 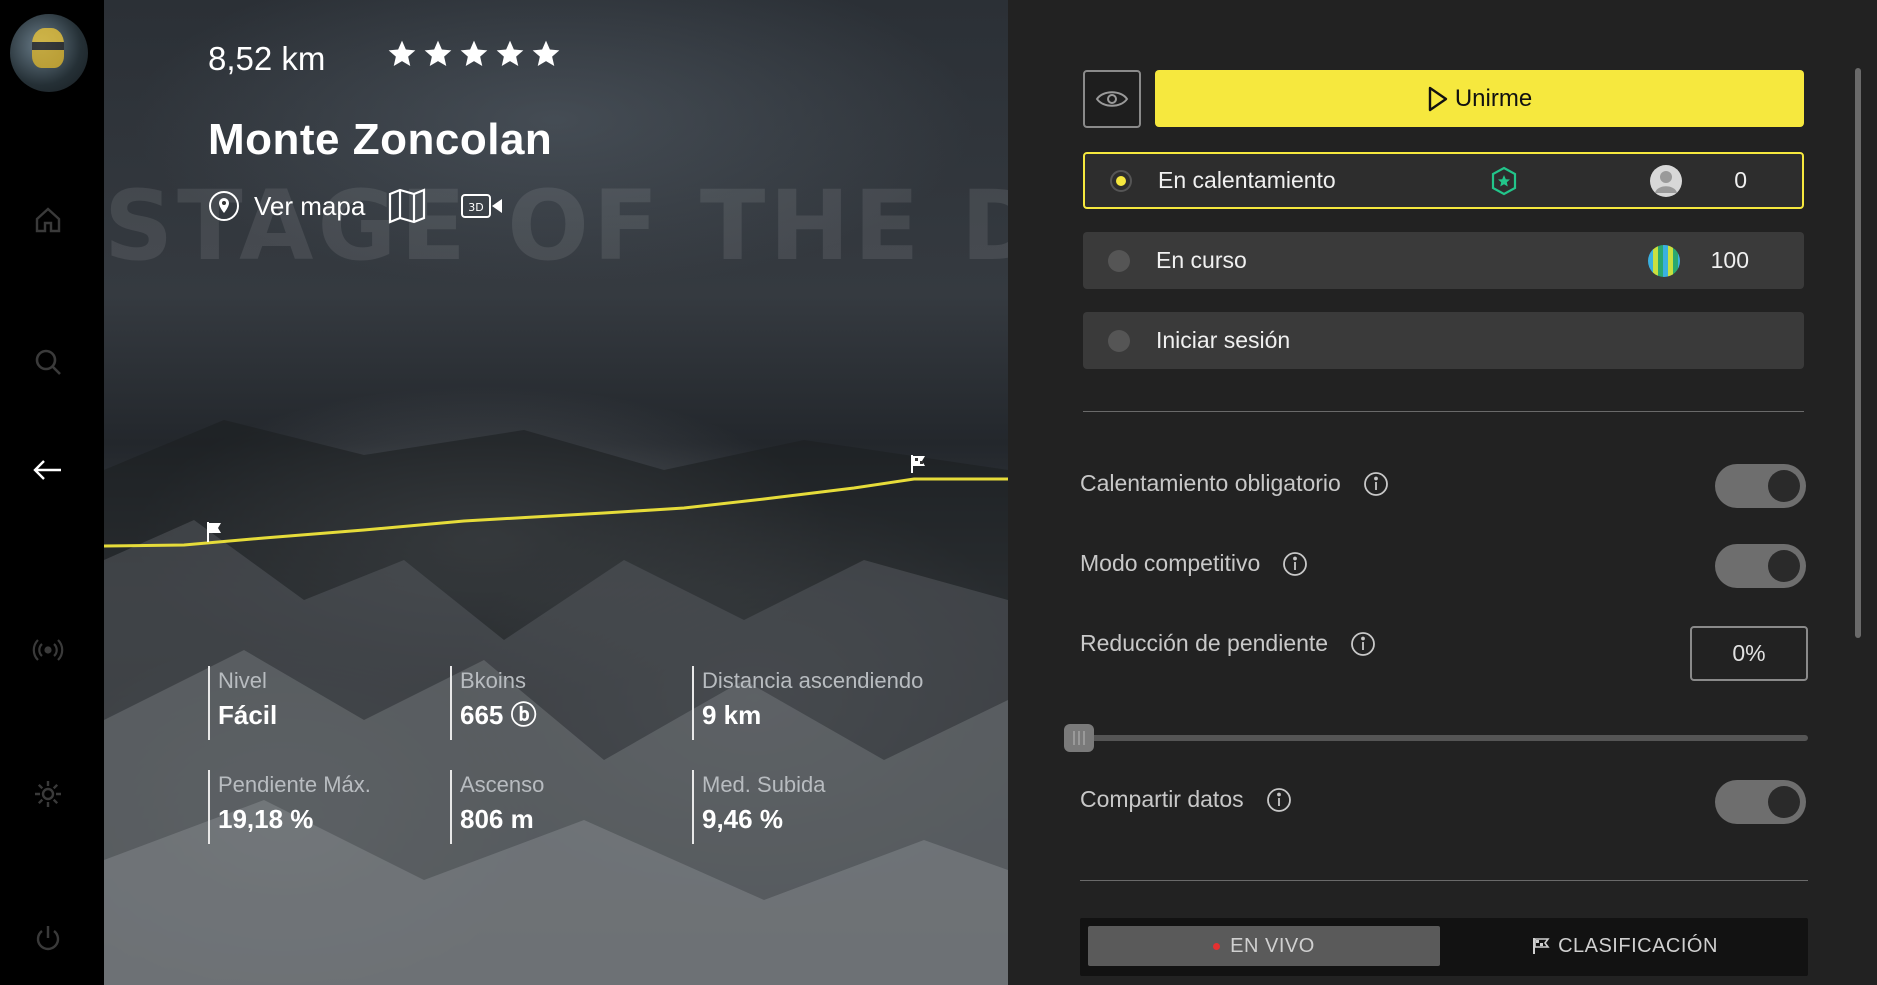 What do you see at coordinates (1247, 180) in the screenshot?
I see `option-label: En calentamiento` at bounding box center [1247, 180].